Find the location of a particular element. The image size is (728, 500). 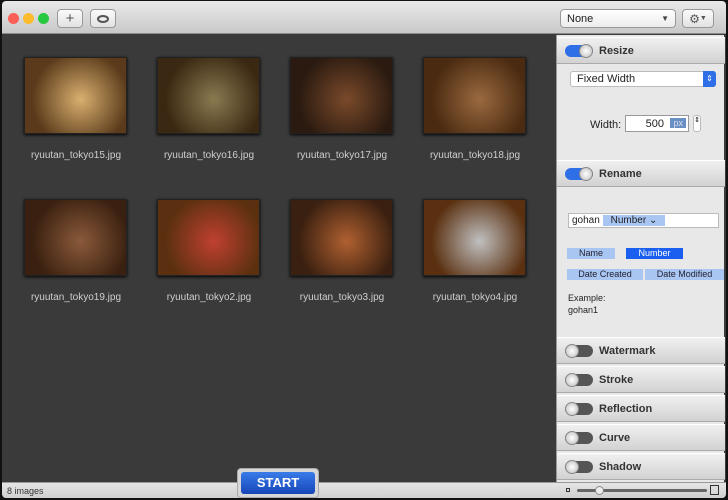

width-stepper: ⇕ is located at coordinates (697, 123).